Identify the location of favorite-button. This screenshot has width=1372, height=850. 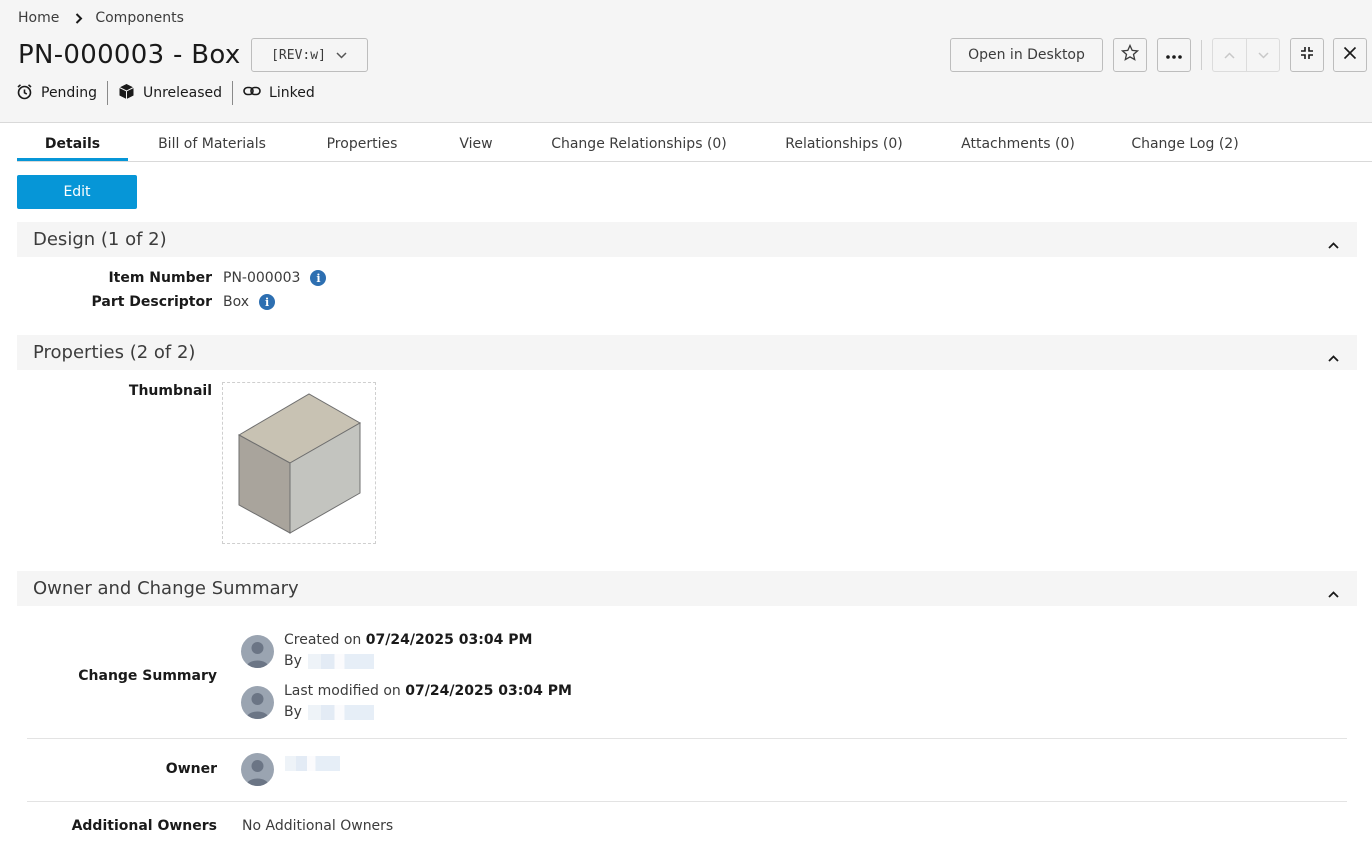
(1130, 55).